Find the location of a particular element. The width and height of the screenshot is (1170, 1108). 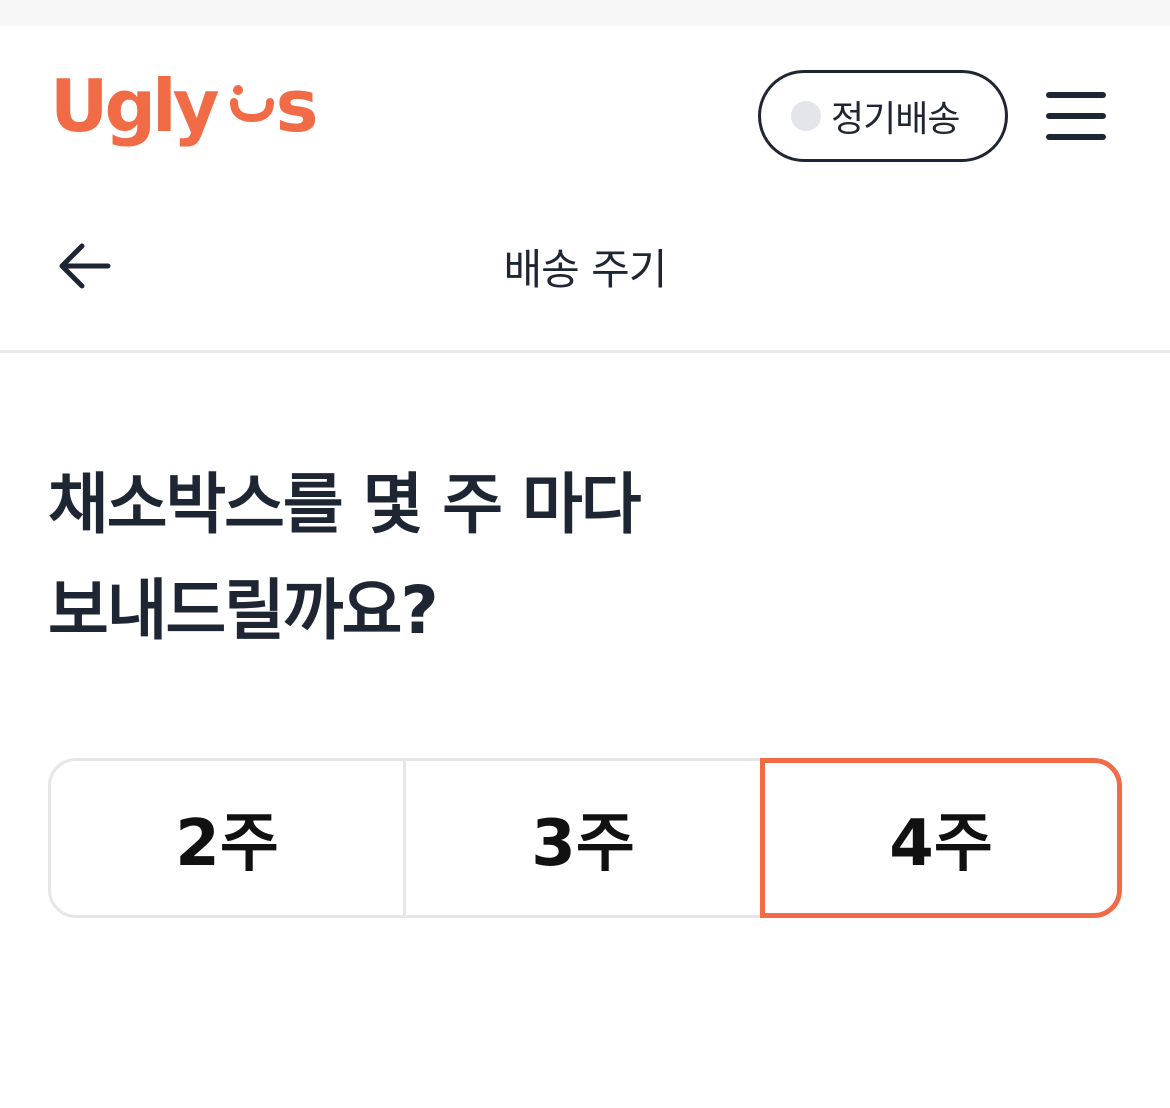

option-4-weeks-selected: 4주 is located at coordinates (941, 838).